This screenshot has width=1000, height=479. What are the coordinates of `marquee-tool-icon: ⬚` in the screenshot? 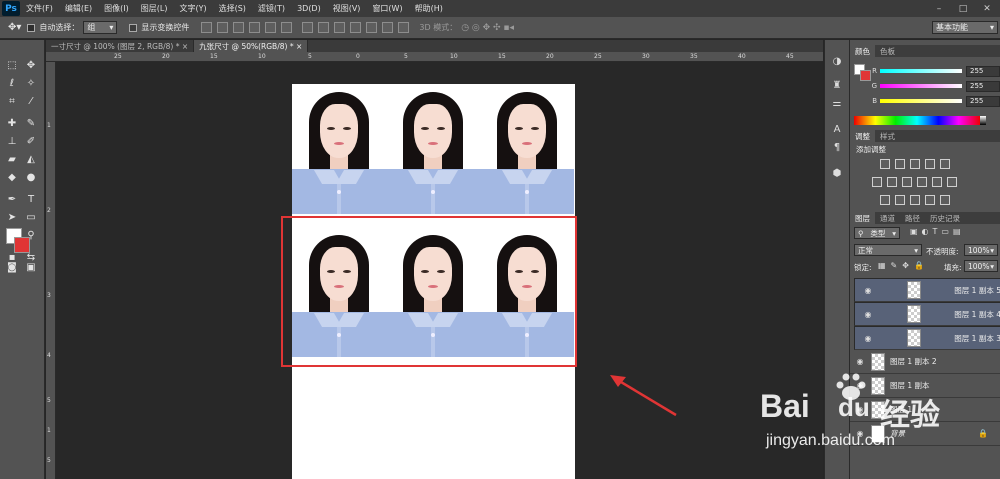 It's located at (12, 65).